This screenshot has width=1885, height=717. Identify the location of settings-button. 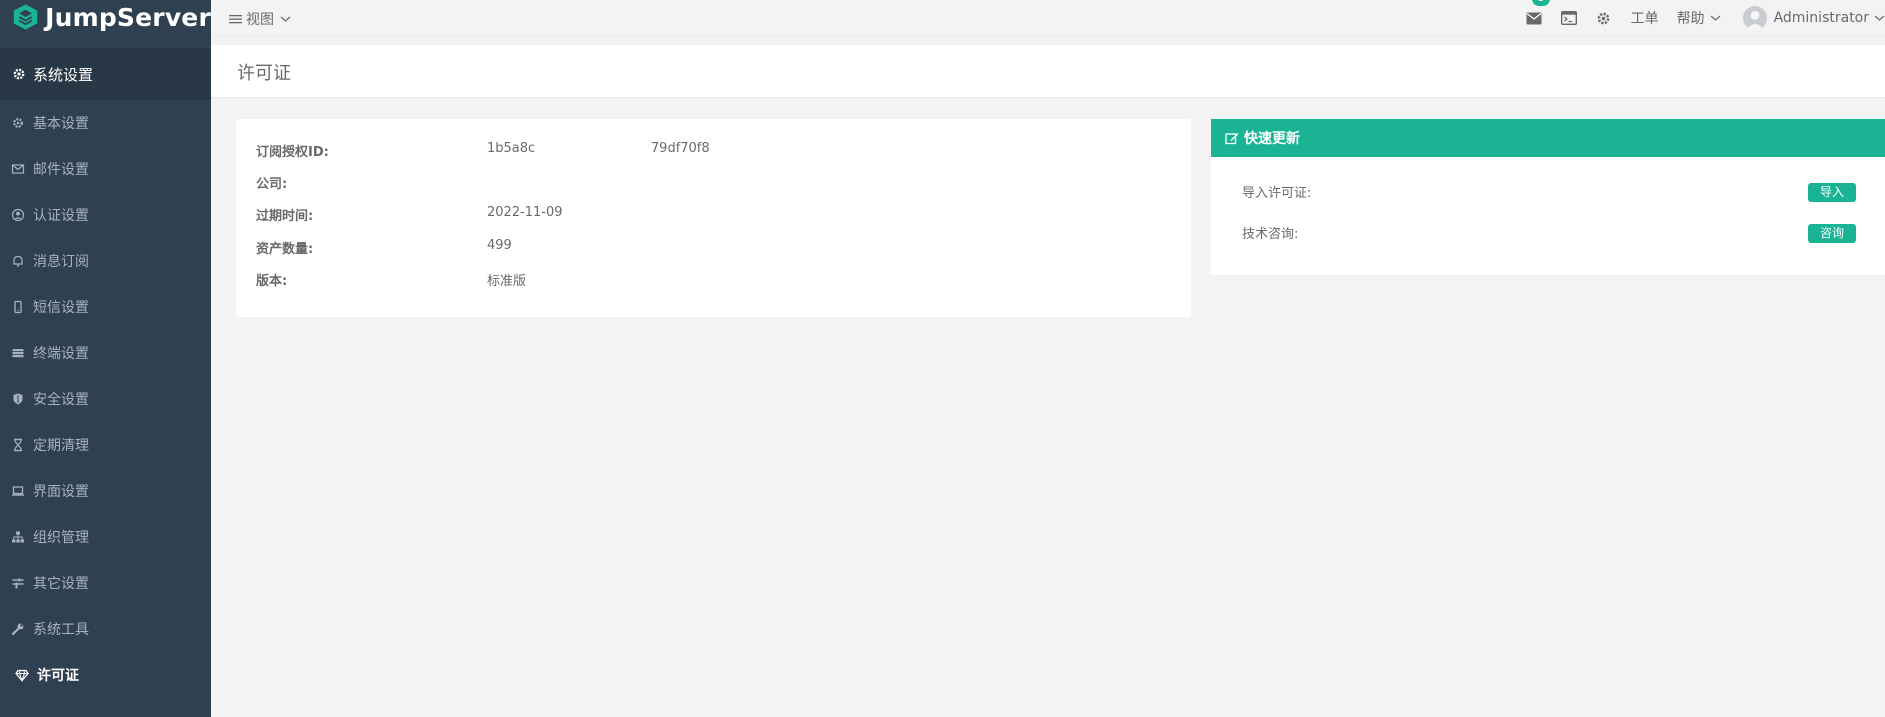
(1604, 18).